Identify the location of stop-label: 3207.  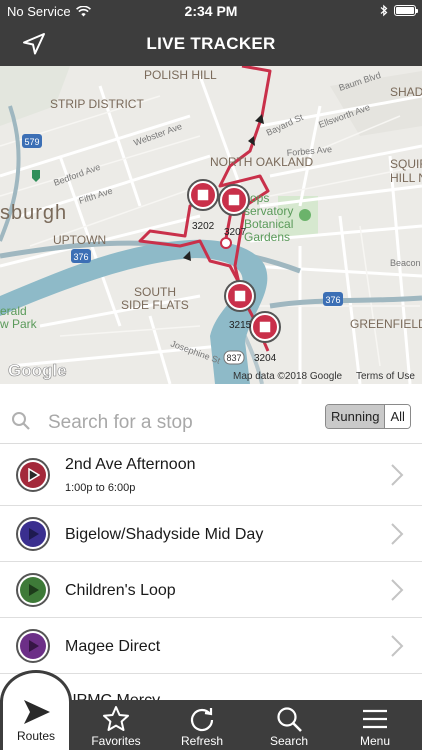
(235, 232).